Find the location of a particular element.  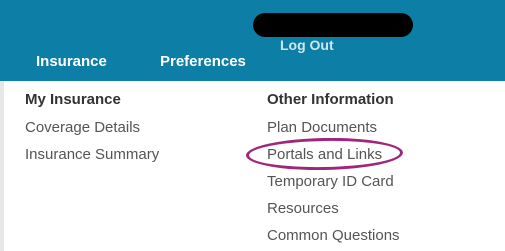

redacted-username is located at coordinates (333, 25).